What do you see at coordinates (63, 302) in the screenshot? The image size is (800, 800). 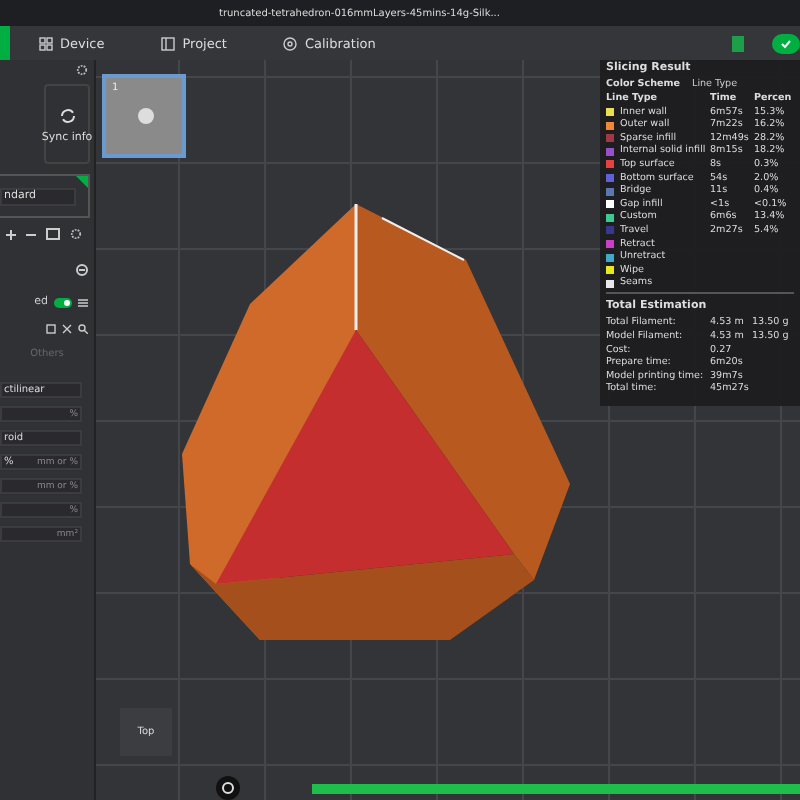 I see `toggle-switch` at bounding box center [63, 302].